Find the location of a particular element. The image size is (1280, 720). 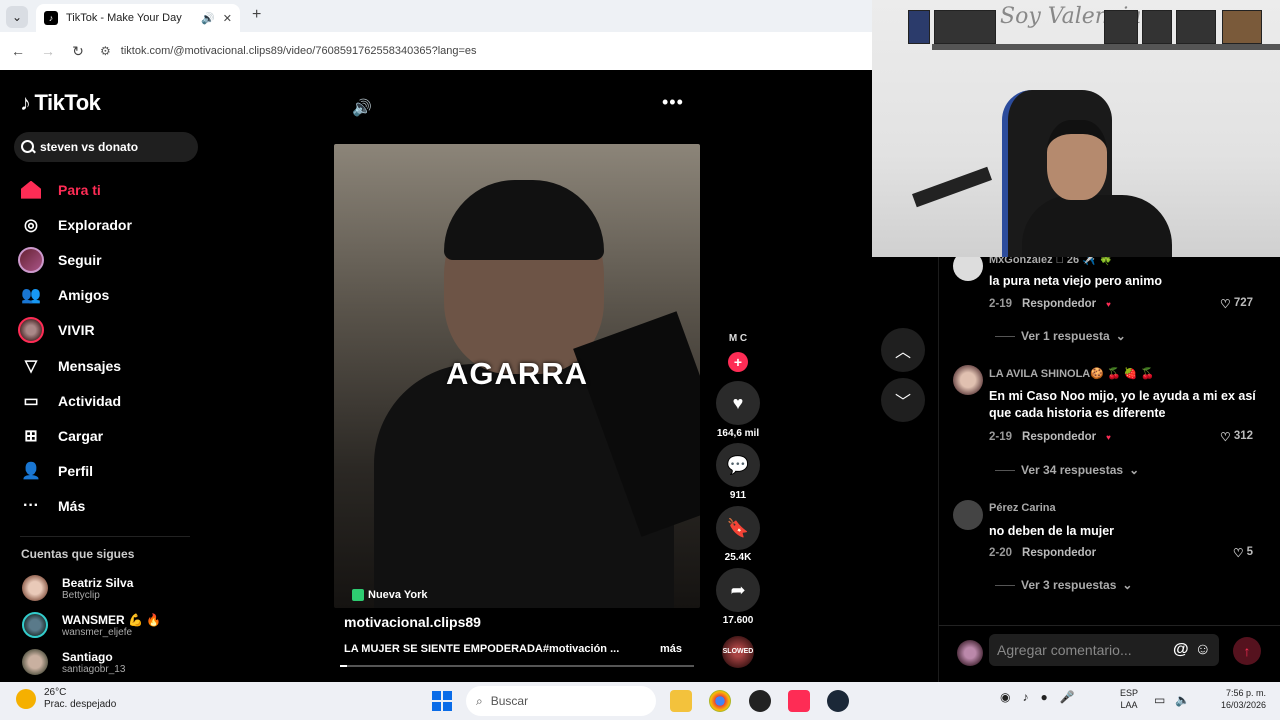

search-input: steven vs donato is located at coordinates (106, 147).